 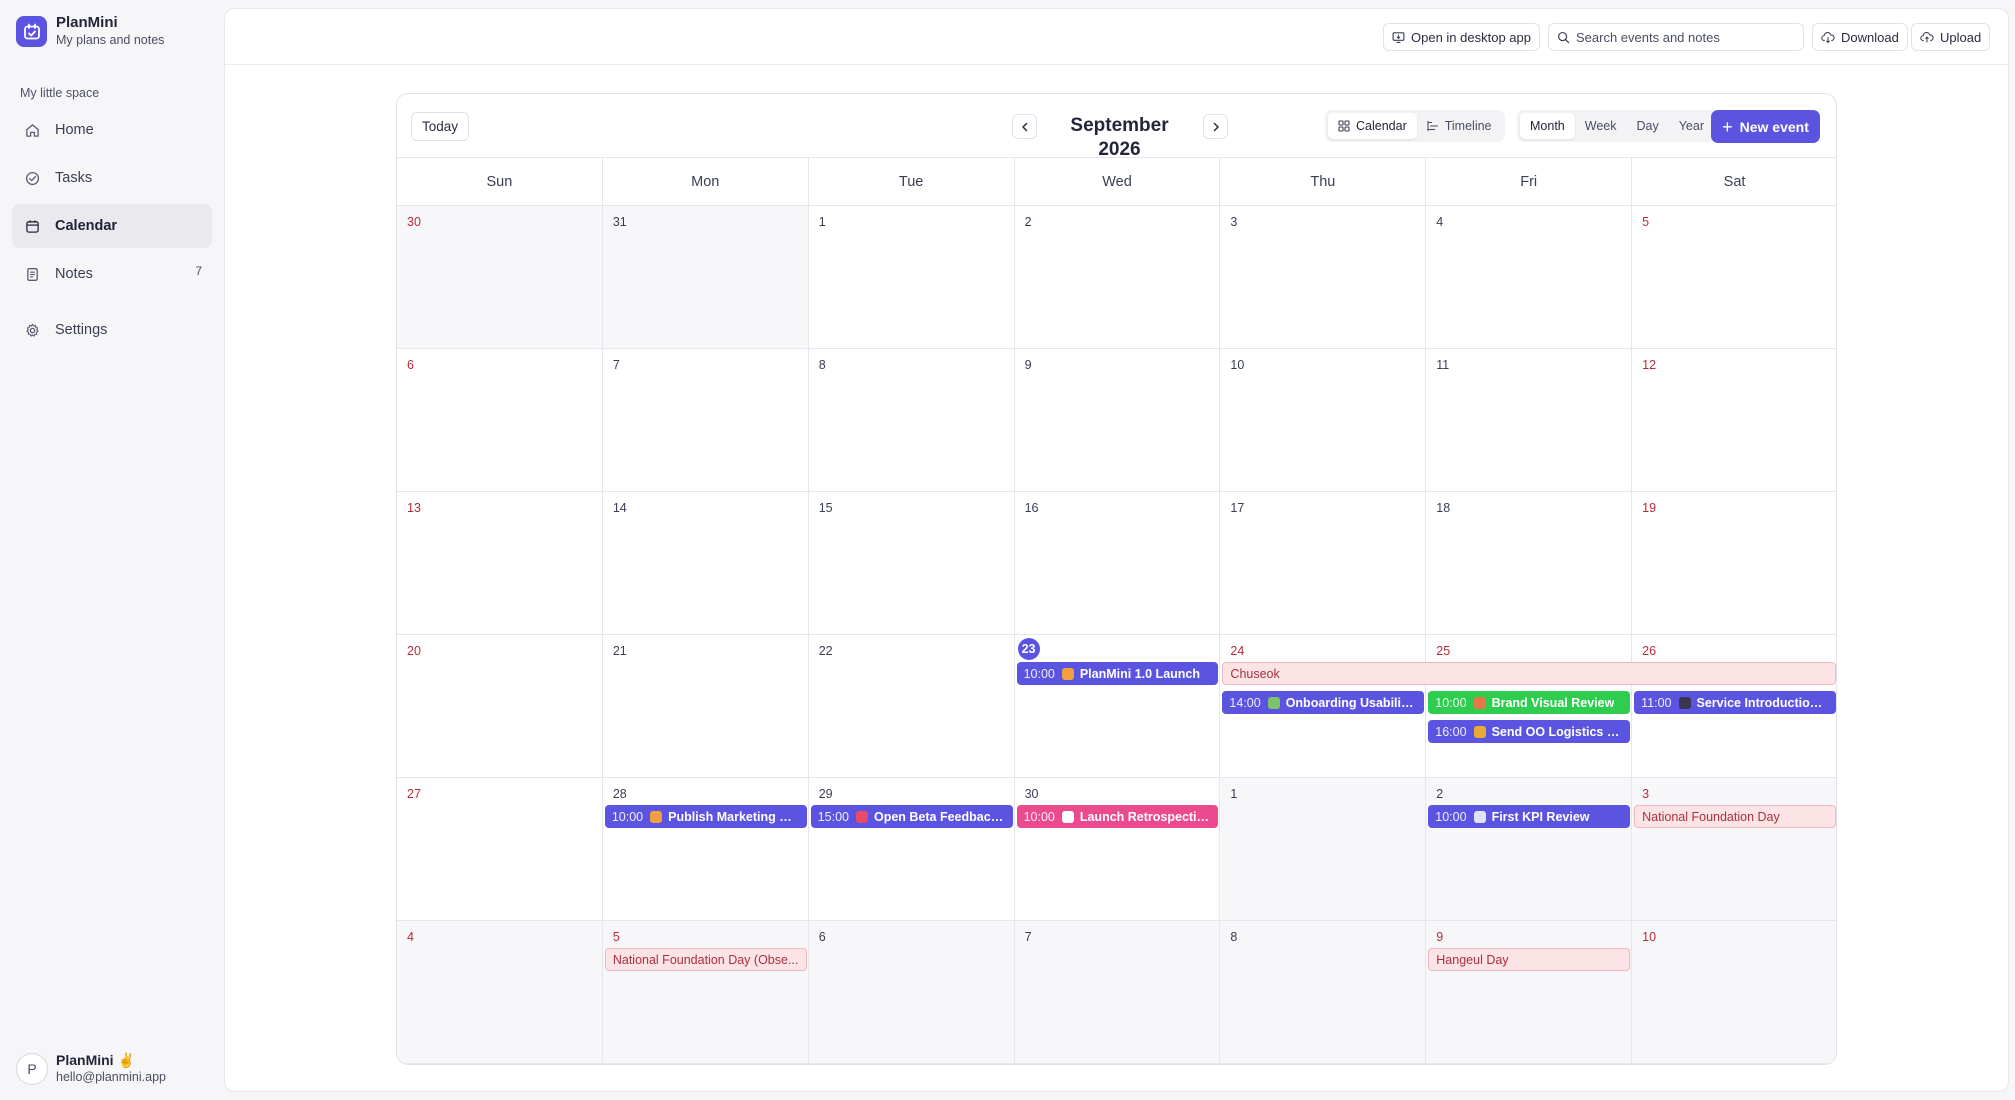 I want to click on day-number: 8, so click(x=822, y=365).